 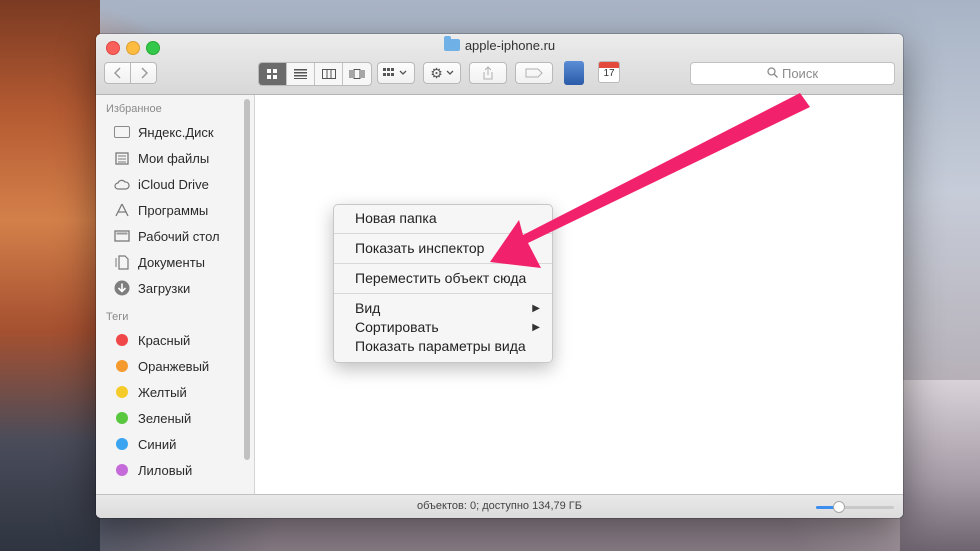 I want to click on list-view-button, so click(x=301, y=74).